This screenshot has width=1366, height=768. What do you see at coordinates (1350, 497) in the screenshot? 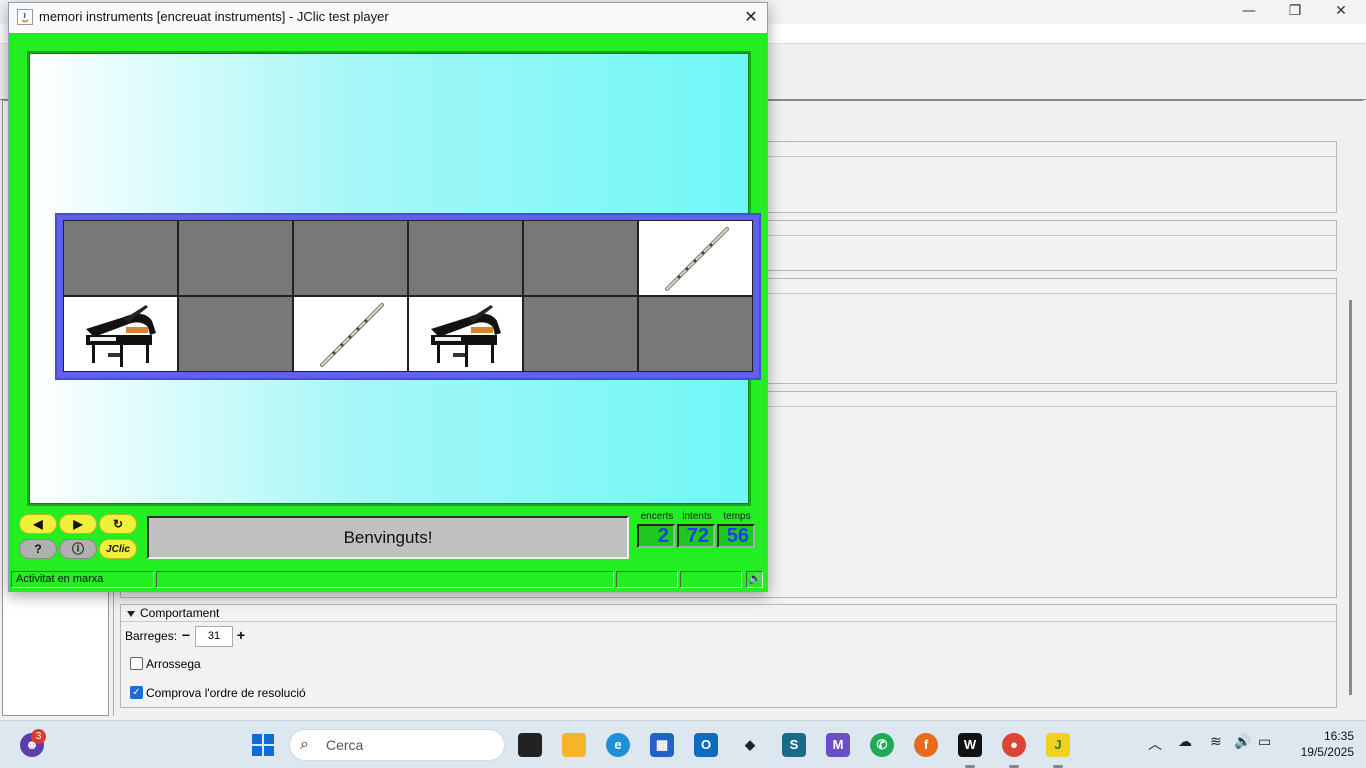
I see `editor-scrollbar` at bounding box center [1350, 497].